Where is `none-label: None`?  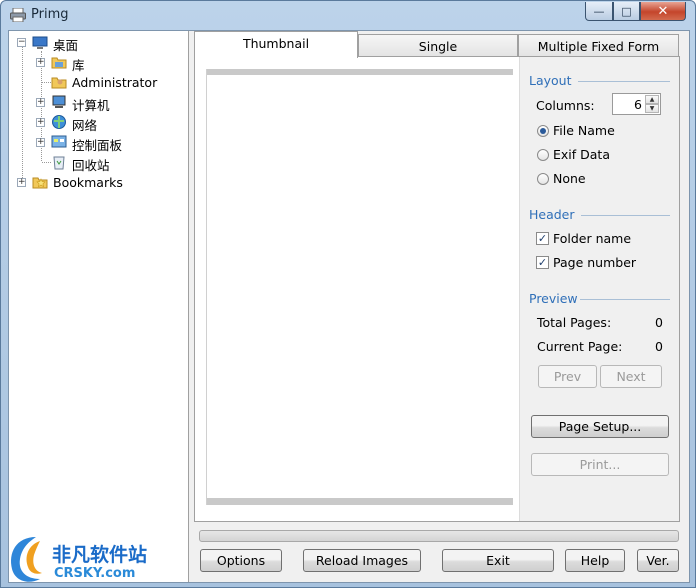
none-label: None is located at coordinates (569, 178).